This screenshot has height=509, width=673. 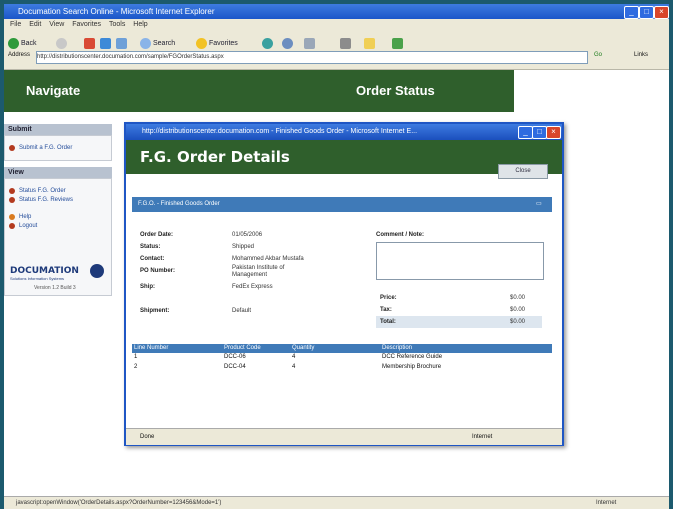 I want to click on field-label-order-date: Order Date:, so click(x=157, y=235).